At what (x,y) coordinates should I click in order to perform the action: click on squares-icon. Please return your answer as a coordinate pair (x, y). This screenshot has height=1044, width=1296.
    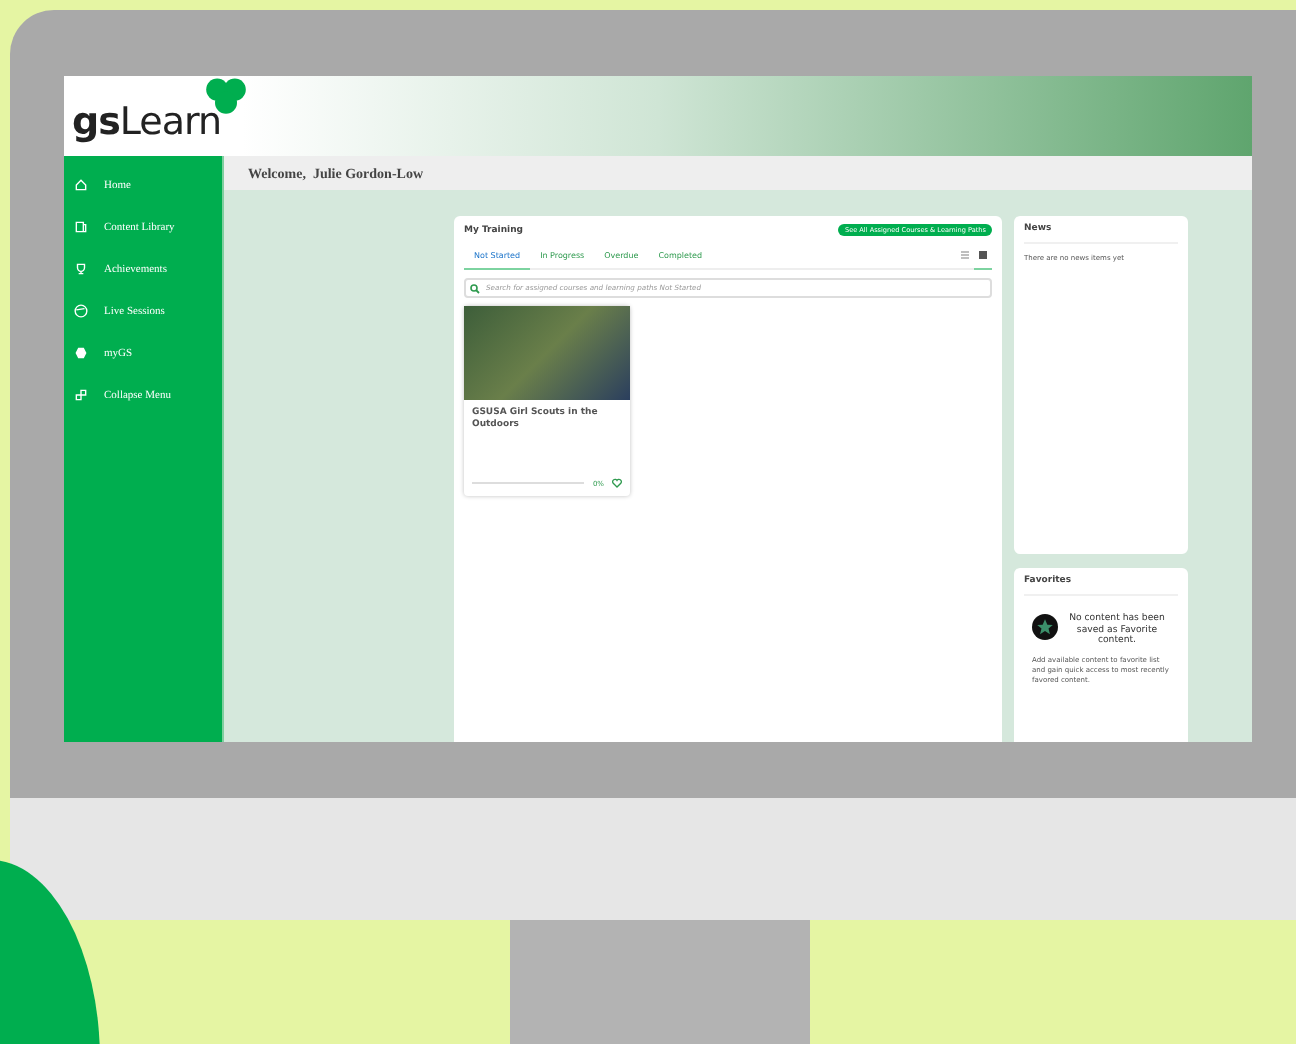
    Looking at the image, I should click on (81, 395).